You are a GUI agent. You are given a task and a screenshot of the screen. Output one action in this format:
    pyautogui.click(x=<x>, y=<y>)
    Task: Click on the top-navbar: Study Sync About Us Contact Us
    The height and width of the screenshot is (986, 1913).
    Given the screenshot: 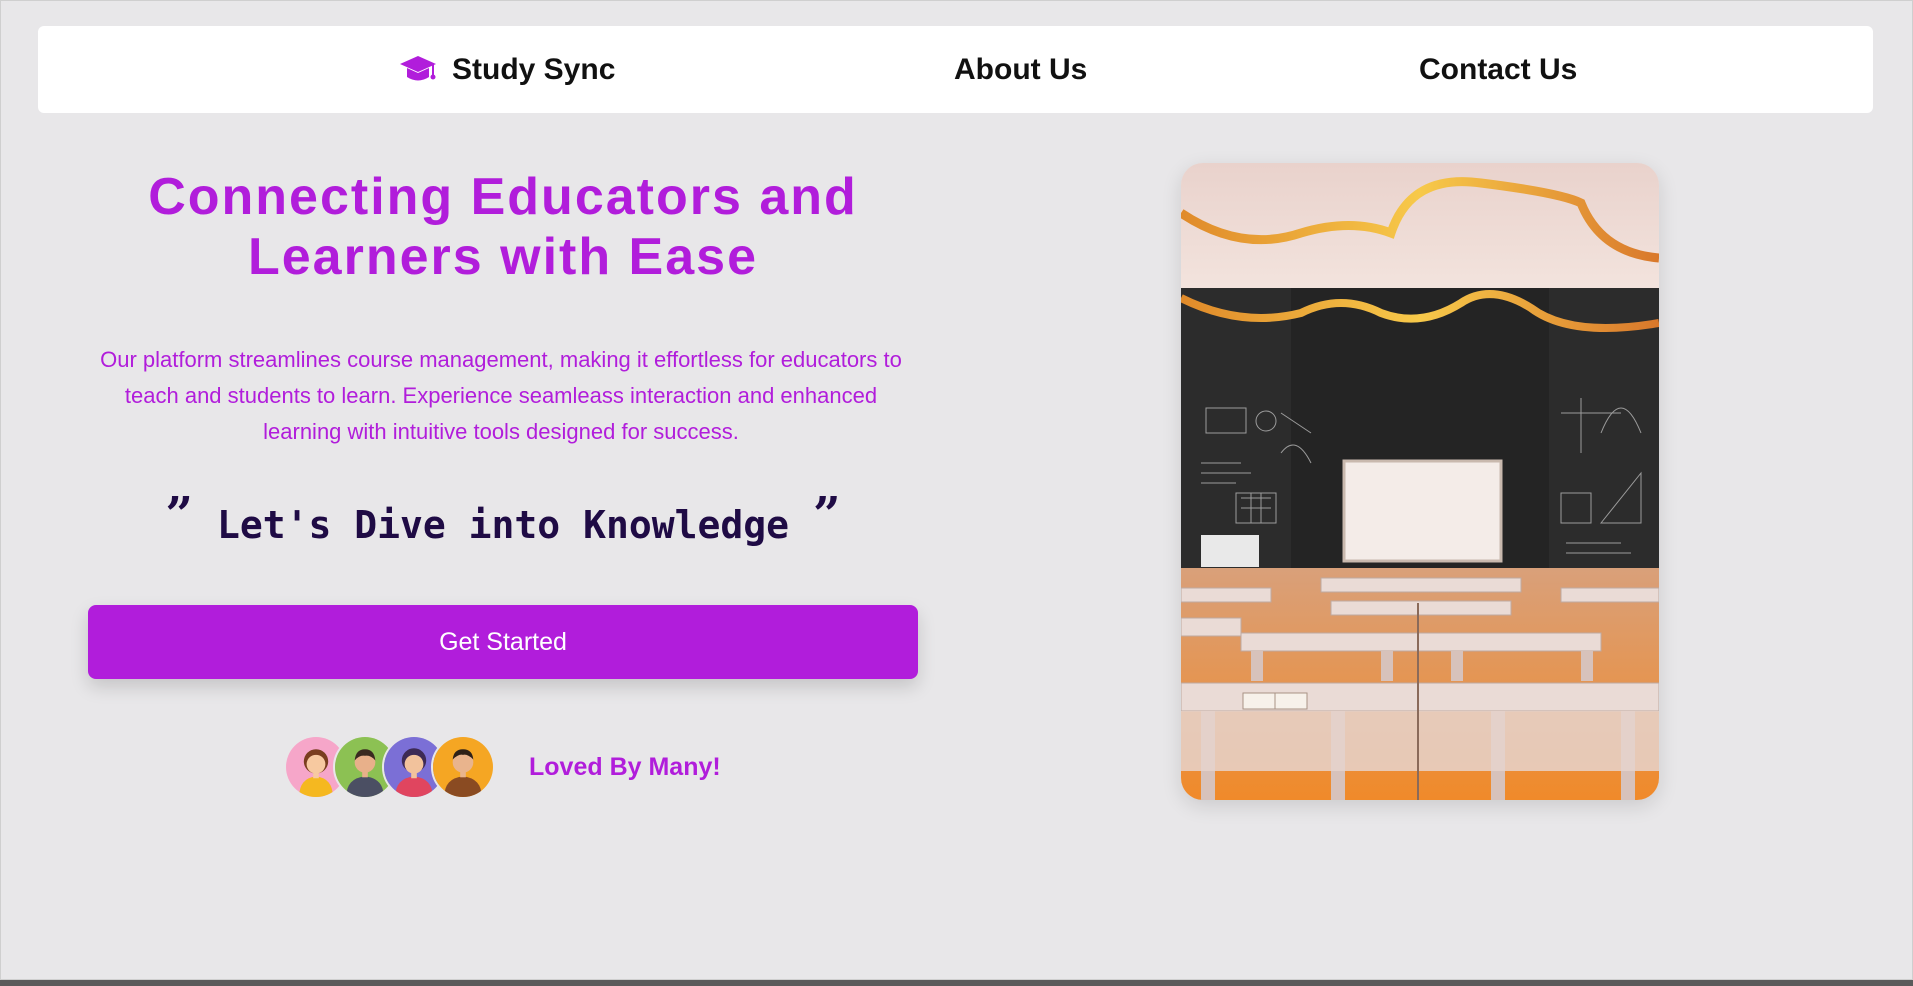 What is the action you would take?
    pyautogui.click(x=955, y=69)
    